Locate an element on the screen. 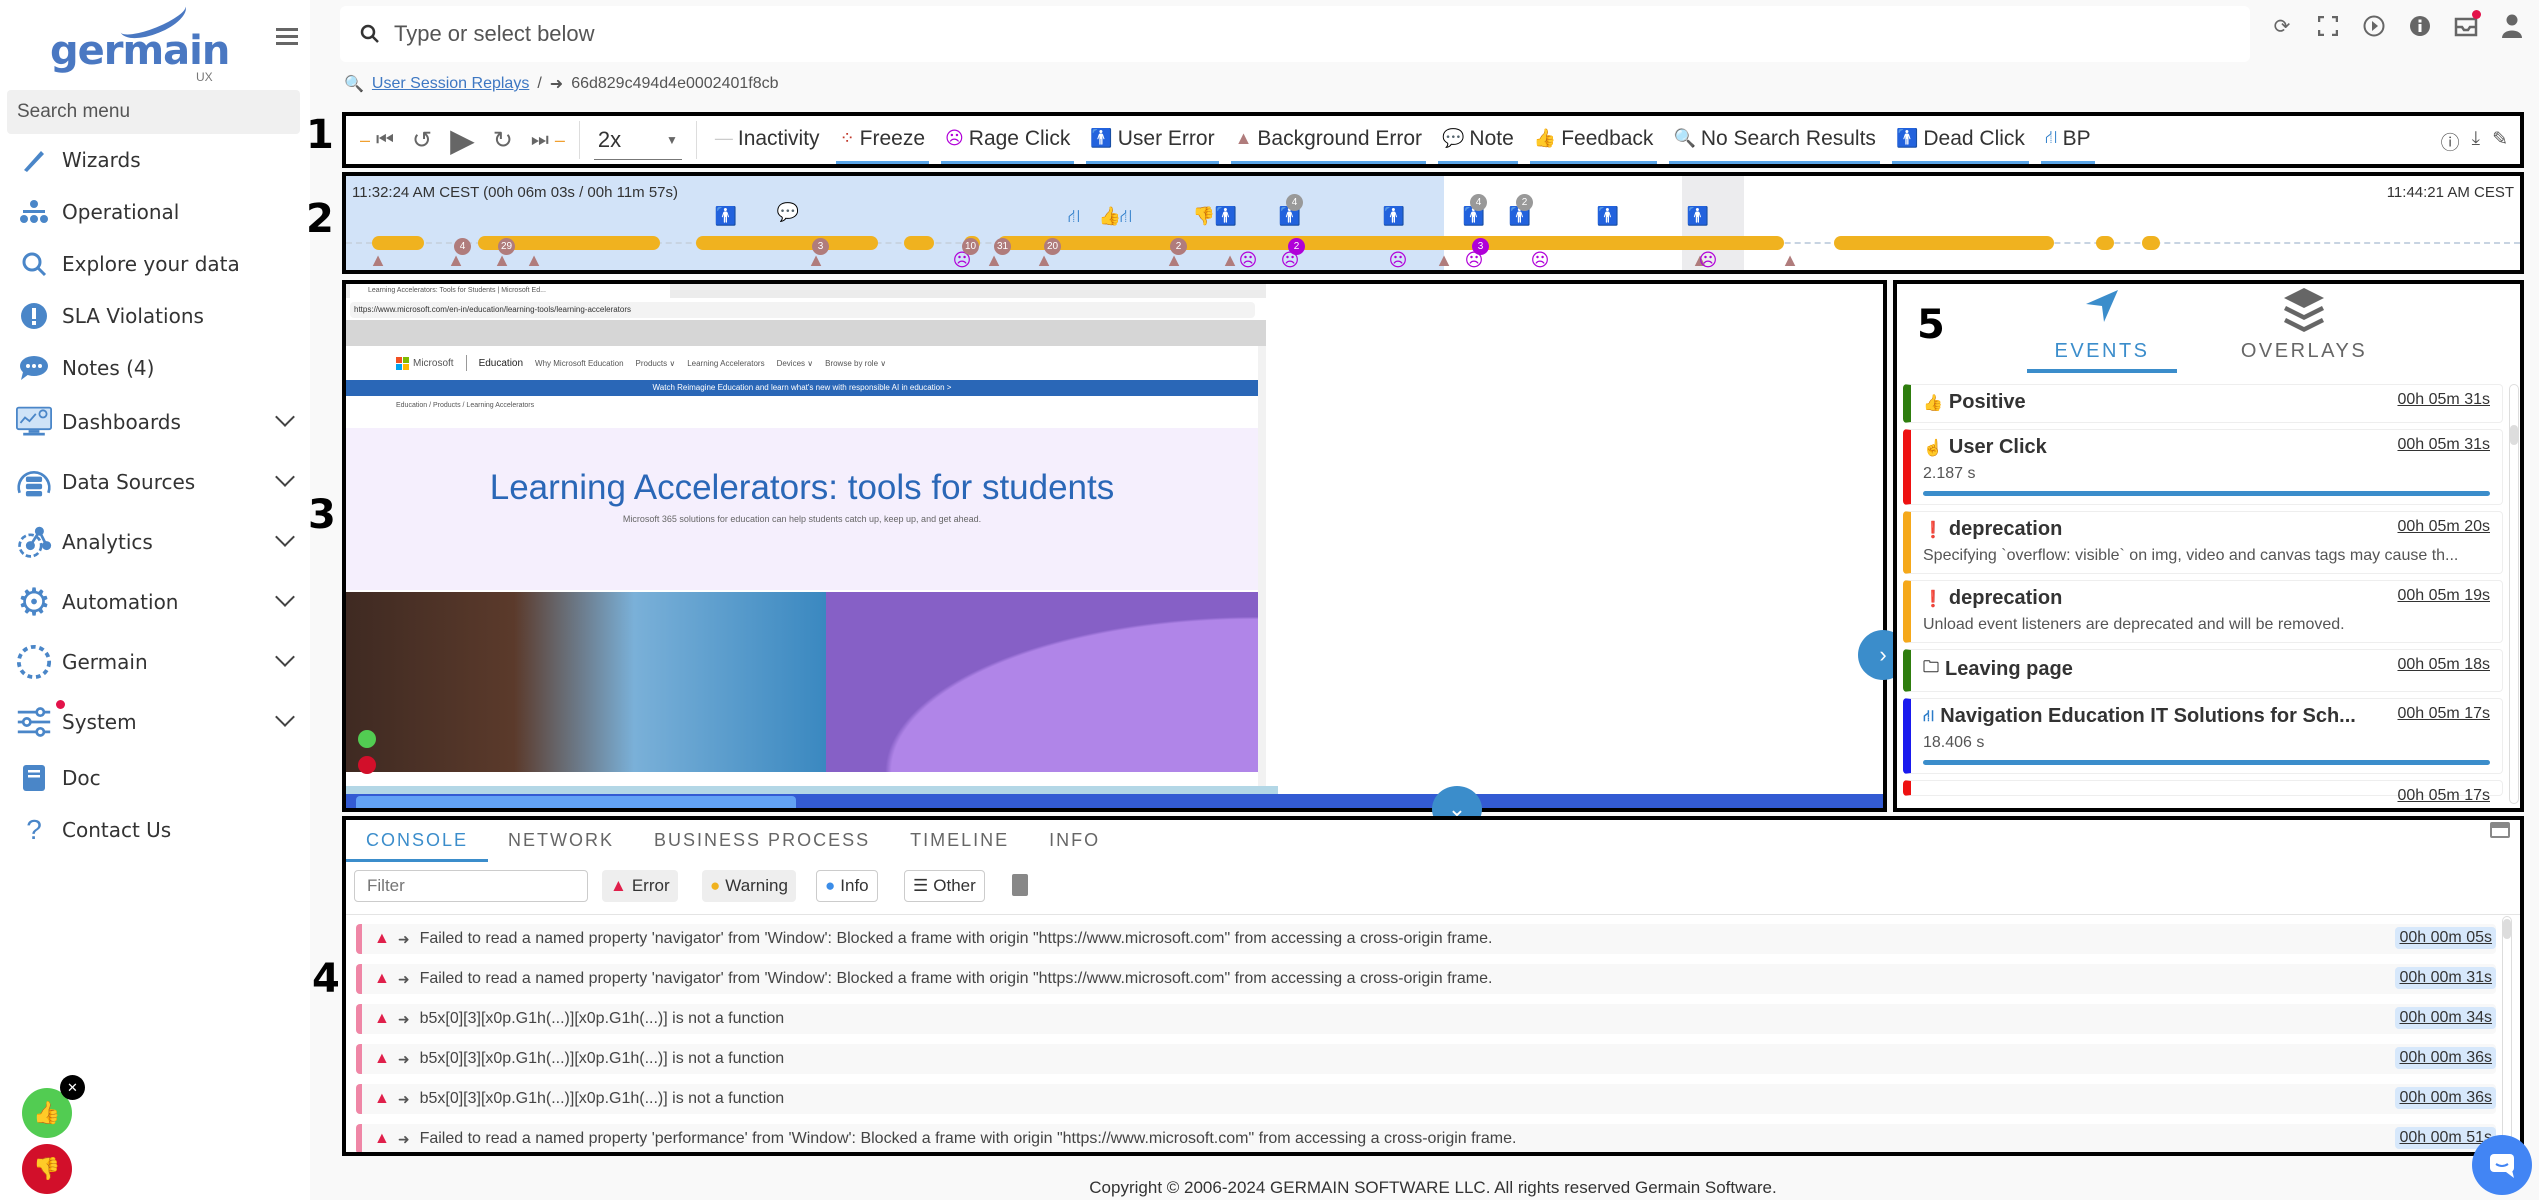 The width and height of the screenshot is (2539, 1200). sidebar-item-sla-violations: SLA Violations is located at coordinates (156, 316).